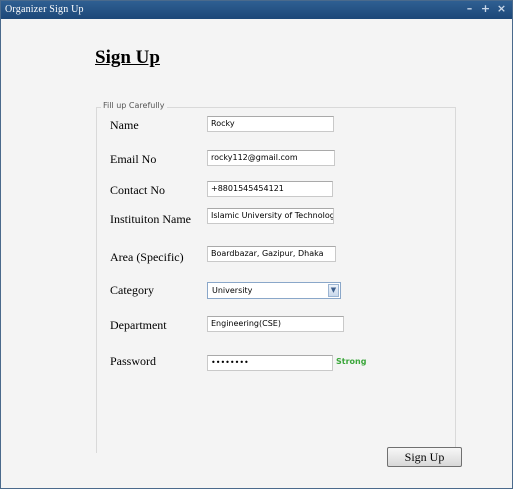  I want to click on department-field: Engineering(CSE), so click(275, 324).